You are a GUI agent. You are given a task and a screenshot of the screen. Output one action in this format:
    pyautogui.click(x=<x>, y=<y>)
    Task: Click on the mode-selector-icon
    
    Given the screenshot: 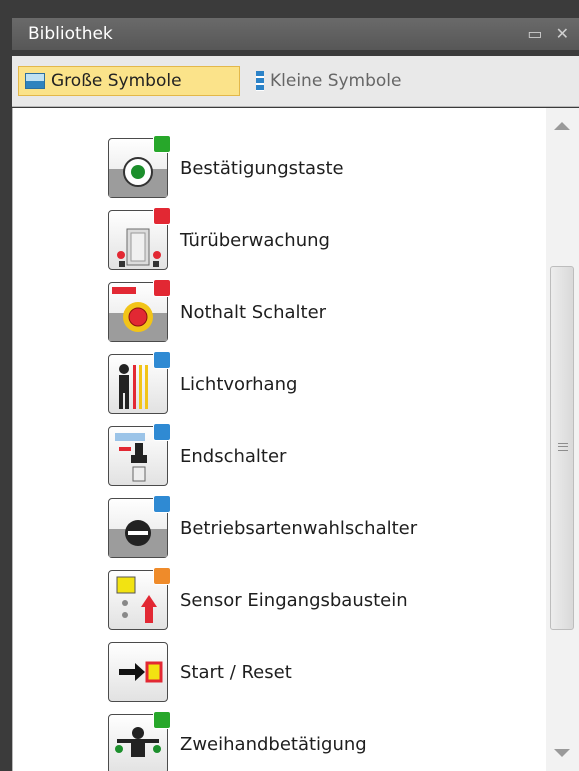 What is the action you would take?
    pyautogui.click(x=139, y=526)
    